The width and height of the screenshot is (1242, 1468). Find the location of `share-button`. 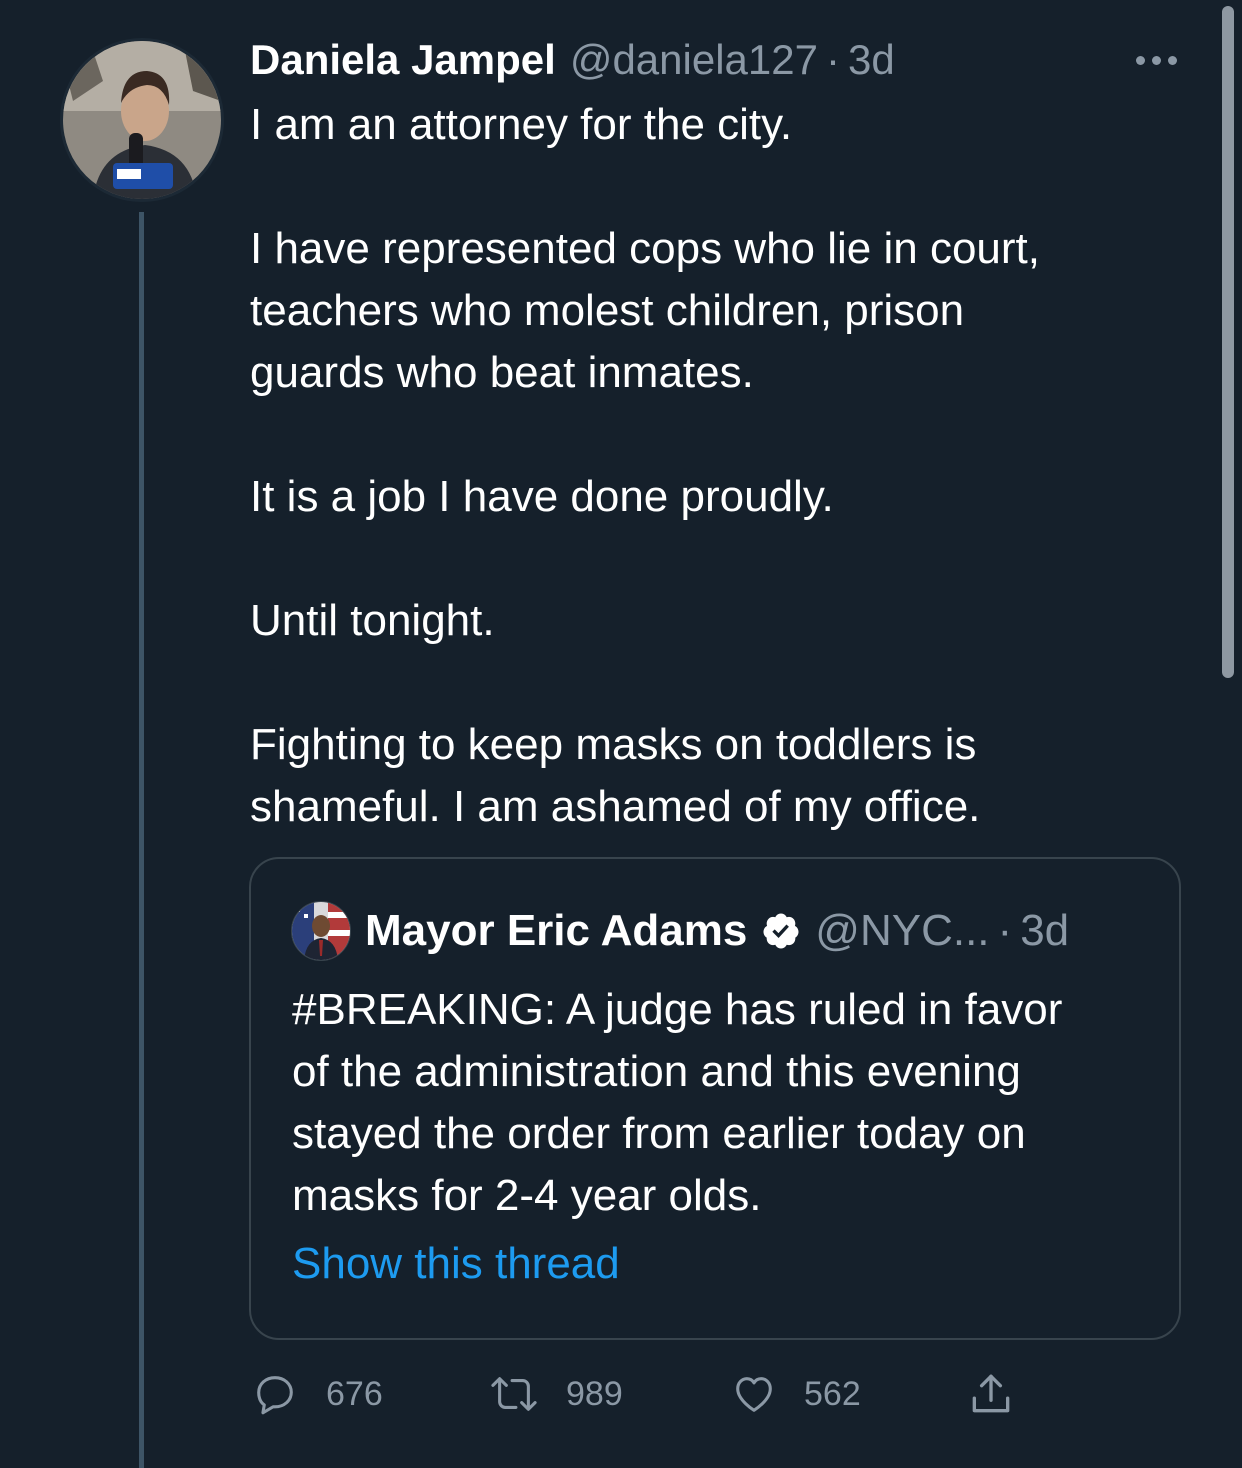

share-button is located at coordinates (991, 1394).